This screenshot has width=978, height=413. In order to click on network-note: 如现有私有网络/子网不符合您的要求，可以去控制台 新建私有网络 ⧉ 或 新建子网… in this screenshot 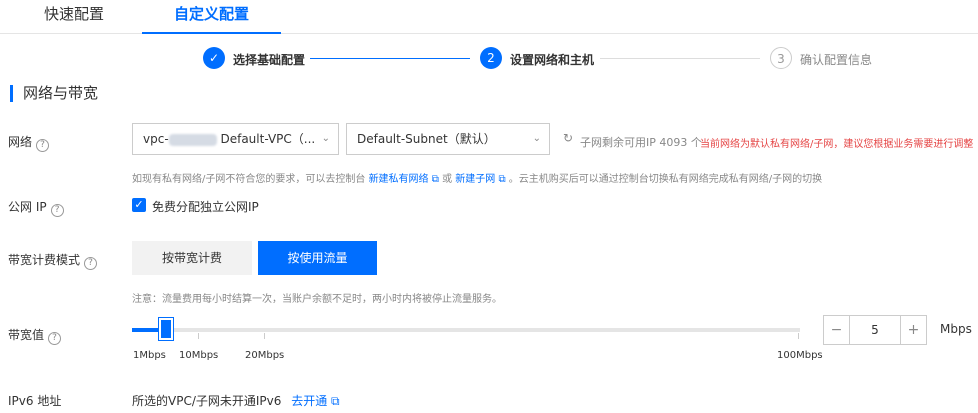, I will do `click(477, 177)`.